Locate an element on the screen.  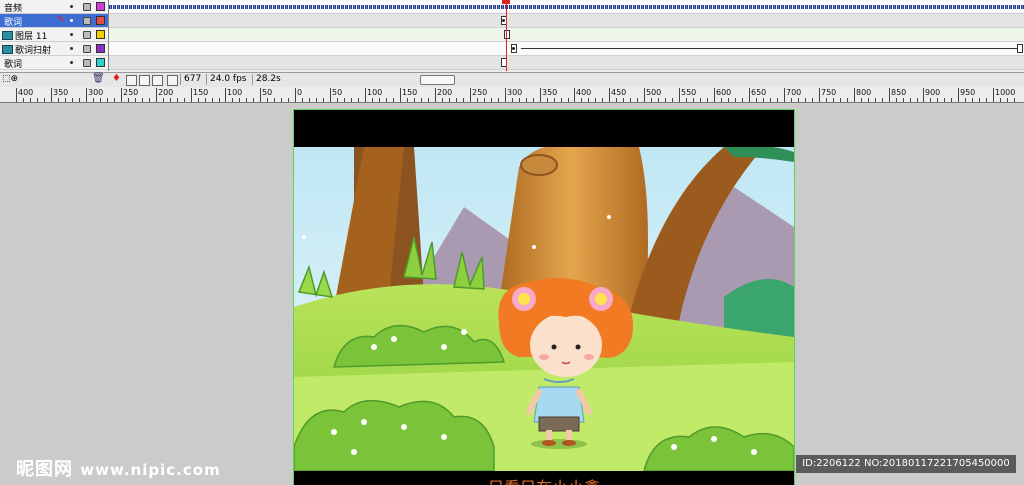
edit-multiple-frames-icon is located at coordinates (157, 80).